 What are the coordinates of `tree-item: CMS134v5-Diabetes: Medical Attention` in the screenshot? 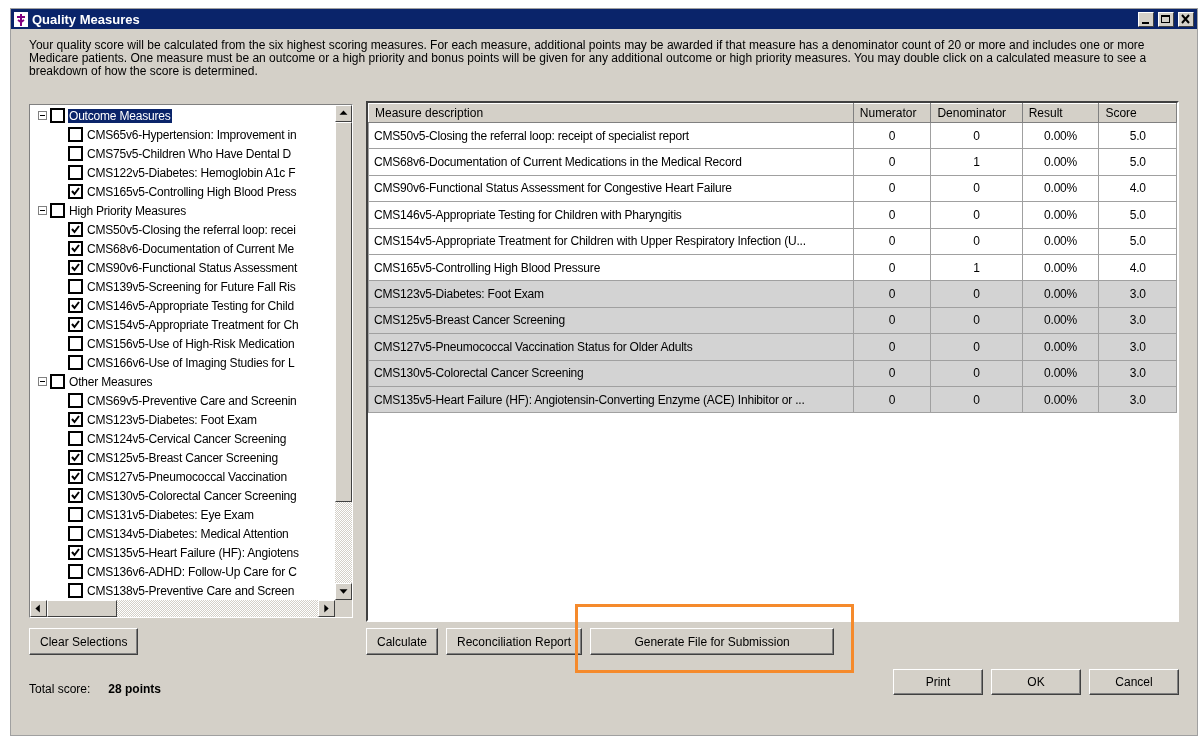 It's located at (188, 533).